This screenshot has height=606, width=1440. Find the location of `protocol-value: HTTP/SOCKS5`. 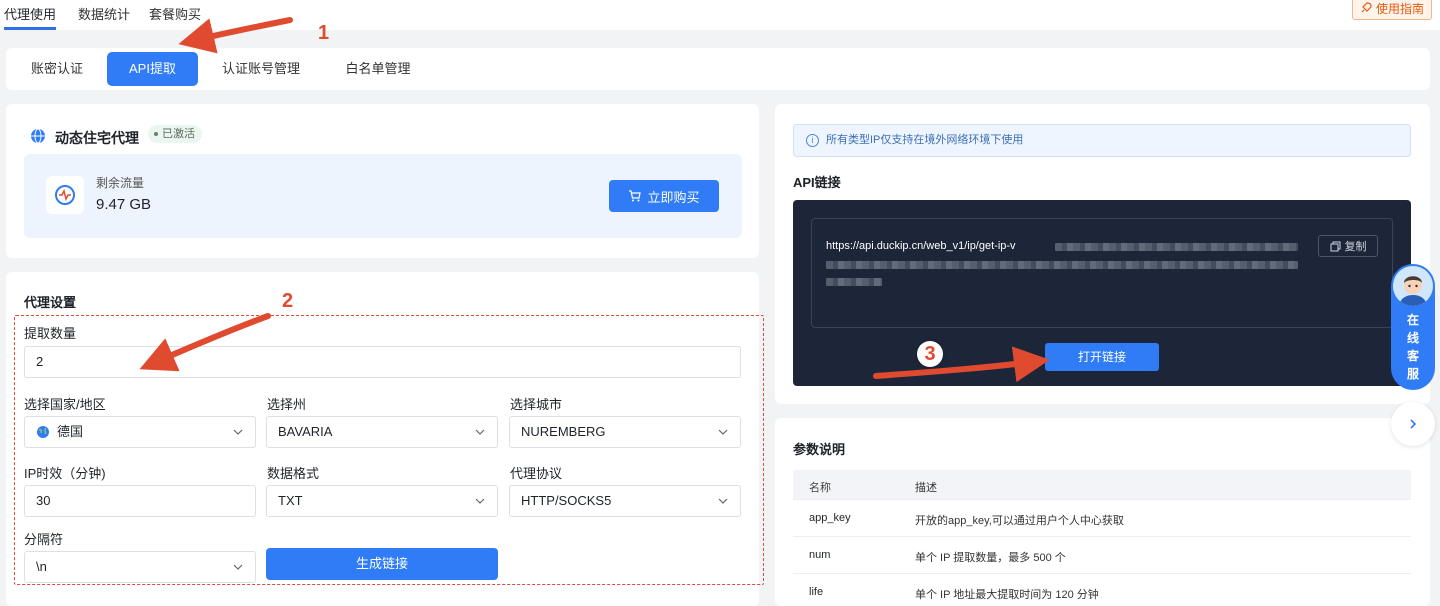

protocol-value: HTTP/SOCKS5 is located at coordinates (566, 500).